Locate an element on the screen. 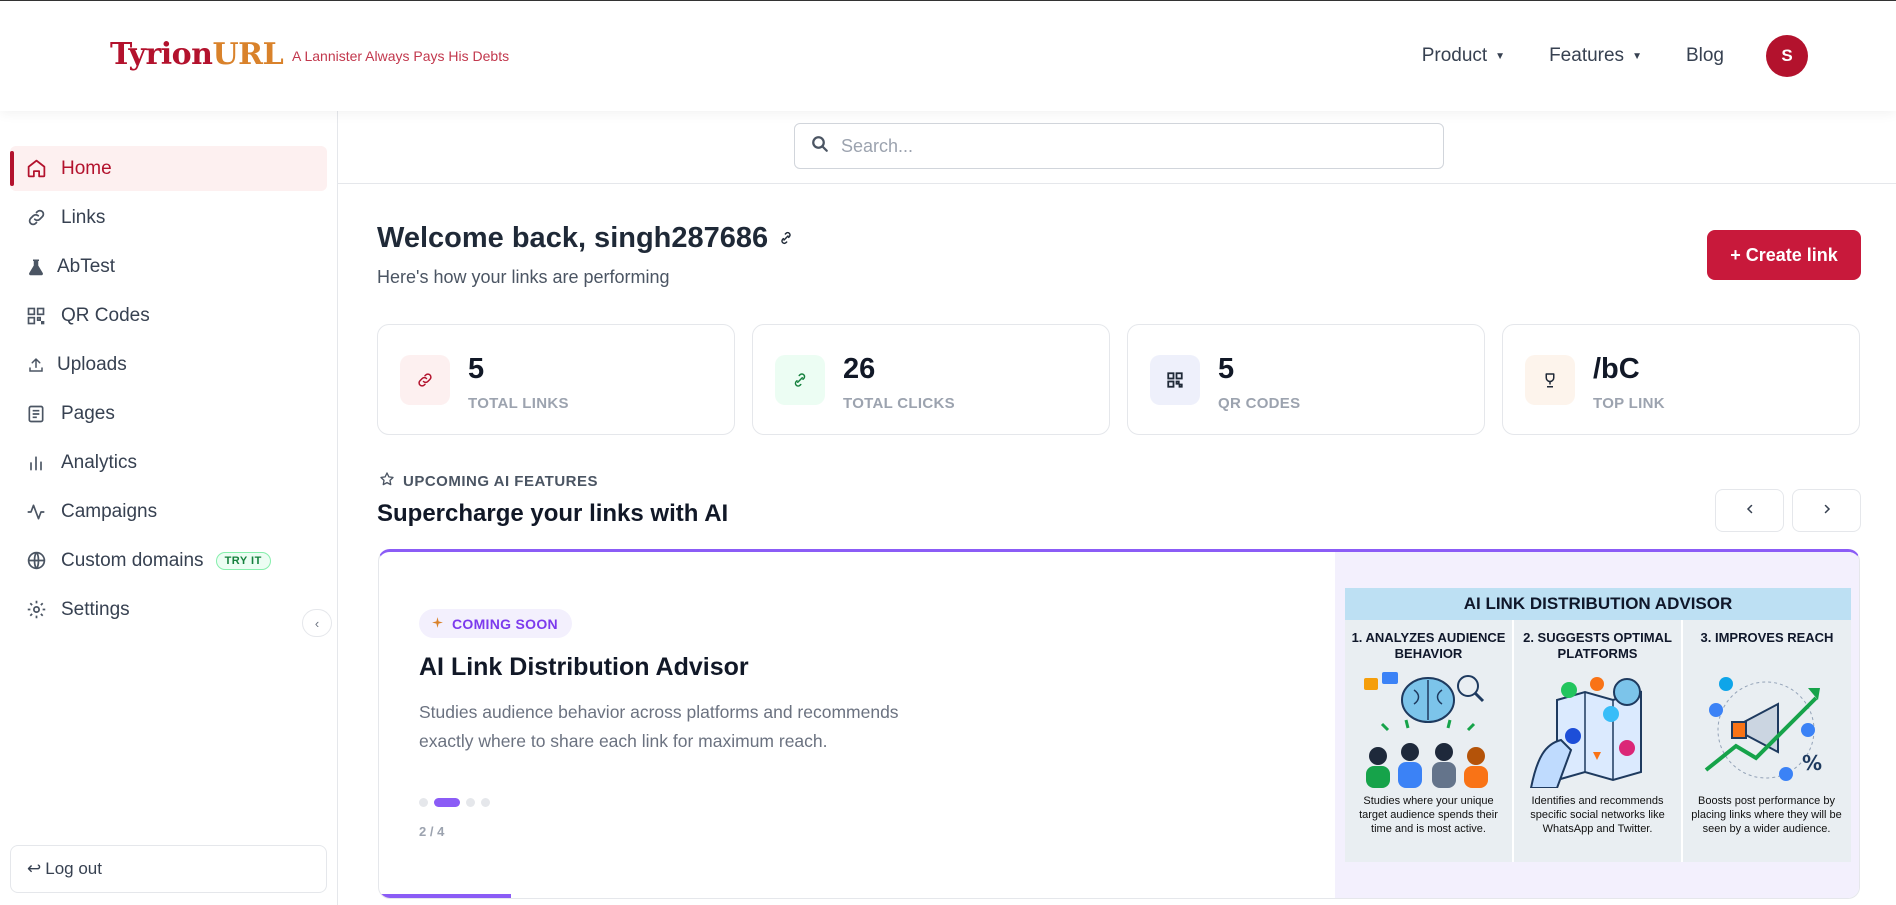 Image resolution: width=1896 pixels, height=905 pixels. stat-label: QR CODES is located at coordinates (1259, 403).